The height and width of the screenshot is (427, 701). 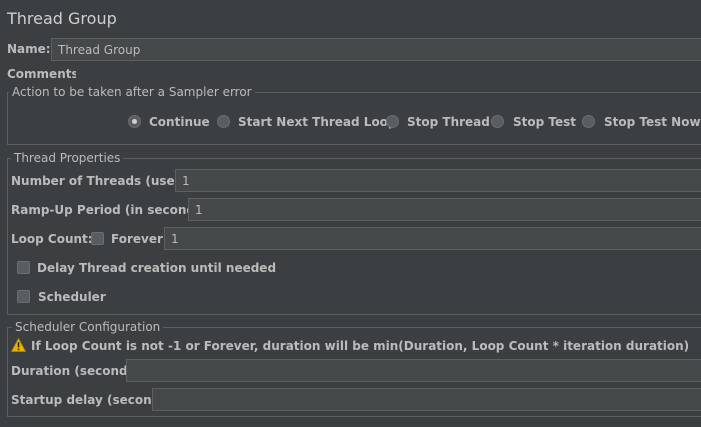 I want to click on threads-label: Number of Threads (users):, so click(x=105, y=181).